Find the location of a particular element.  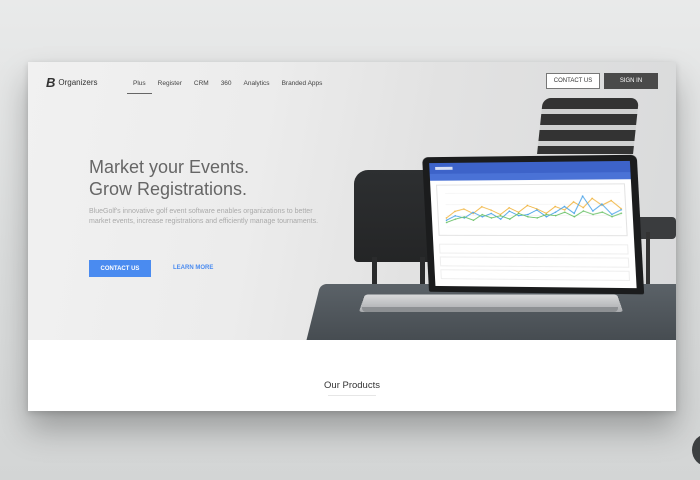

nav-item-register: Register is located at coordinates (170, 84).